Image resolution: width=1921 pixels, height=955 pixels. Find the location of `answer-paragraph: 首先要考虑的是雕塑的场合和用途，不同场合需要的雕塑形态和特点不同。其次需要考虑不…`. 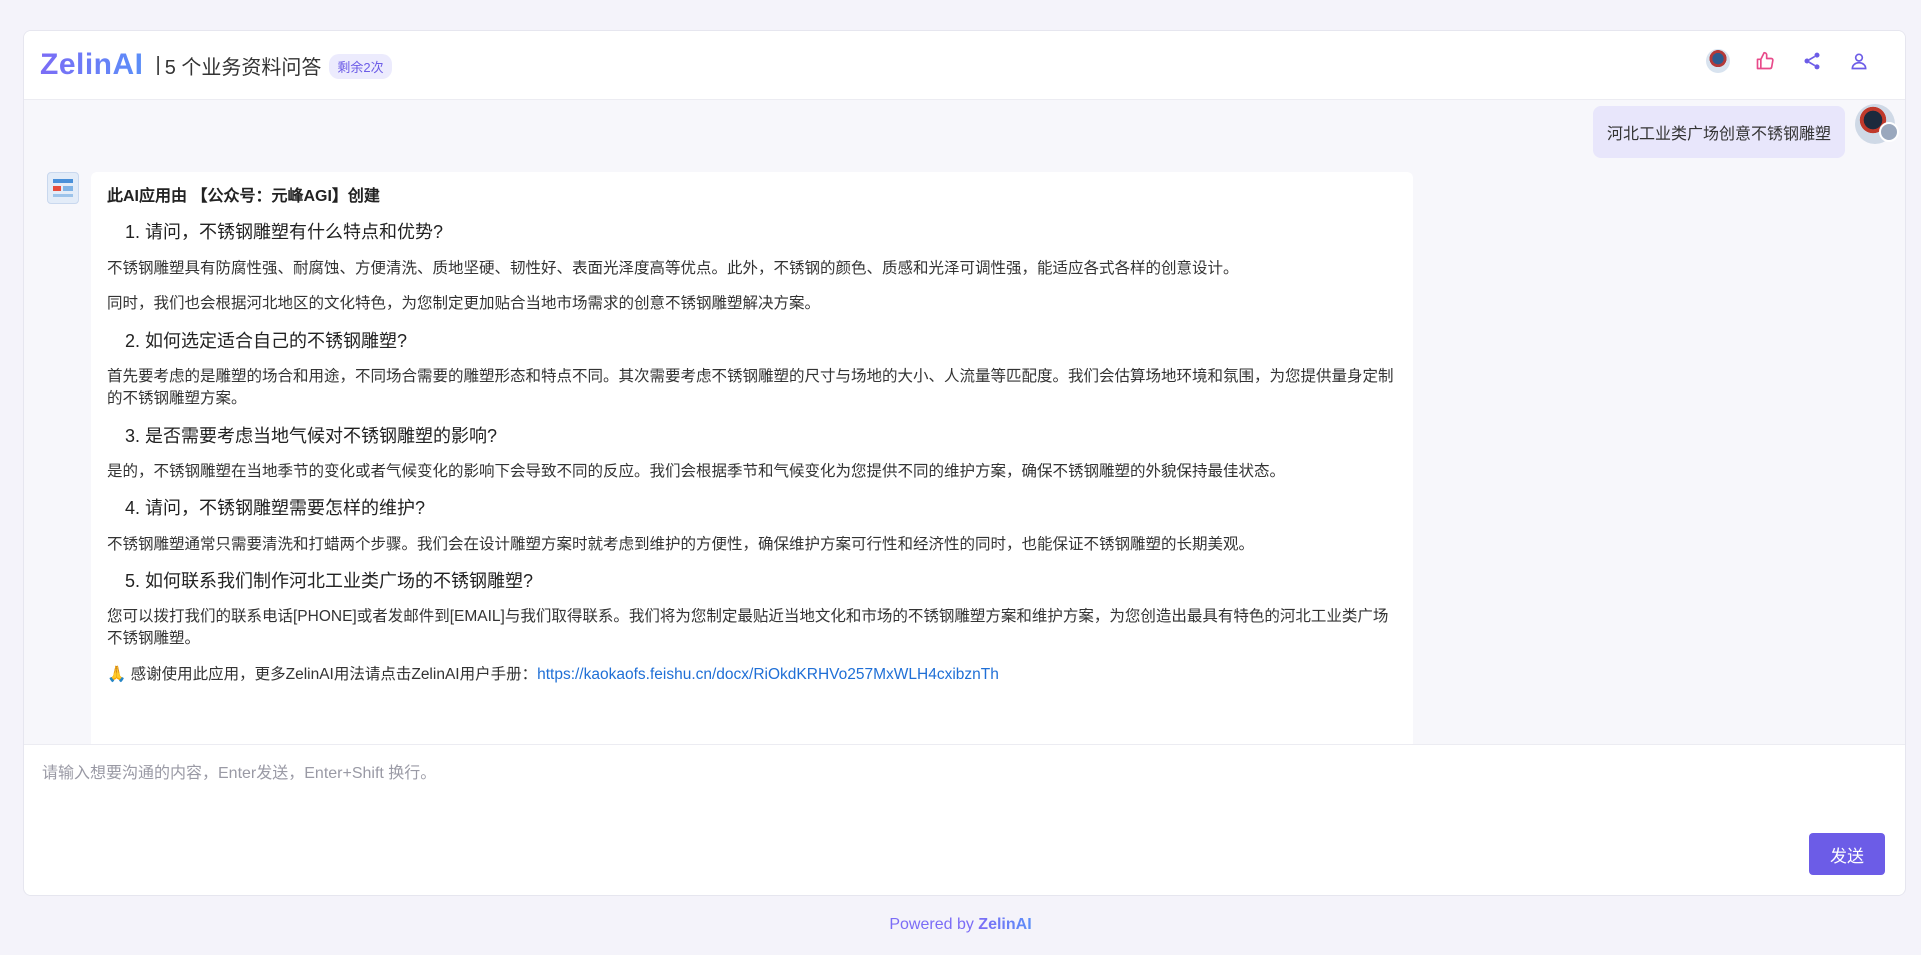

answer-paragraph: 首先要考虑的是雕塑的场合和用途，不同场合需要的雕塑形态和特点不同。其次需要考虑不… is located at coordinates (750, 387).